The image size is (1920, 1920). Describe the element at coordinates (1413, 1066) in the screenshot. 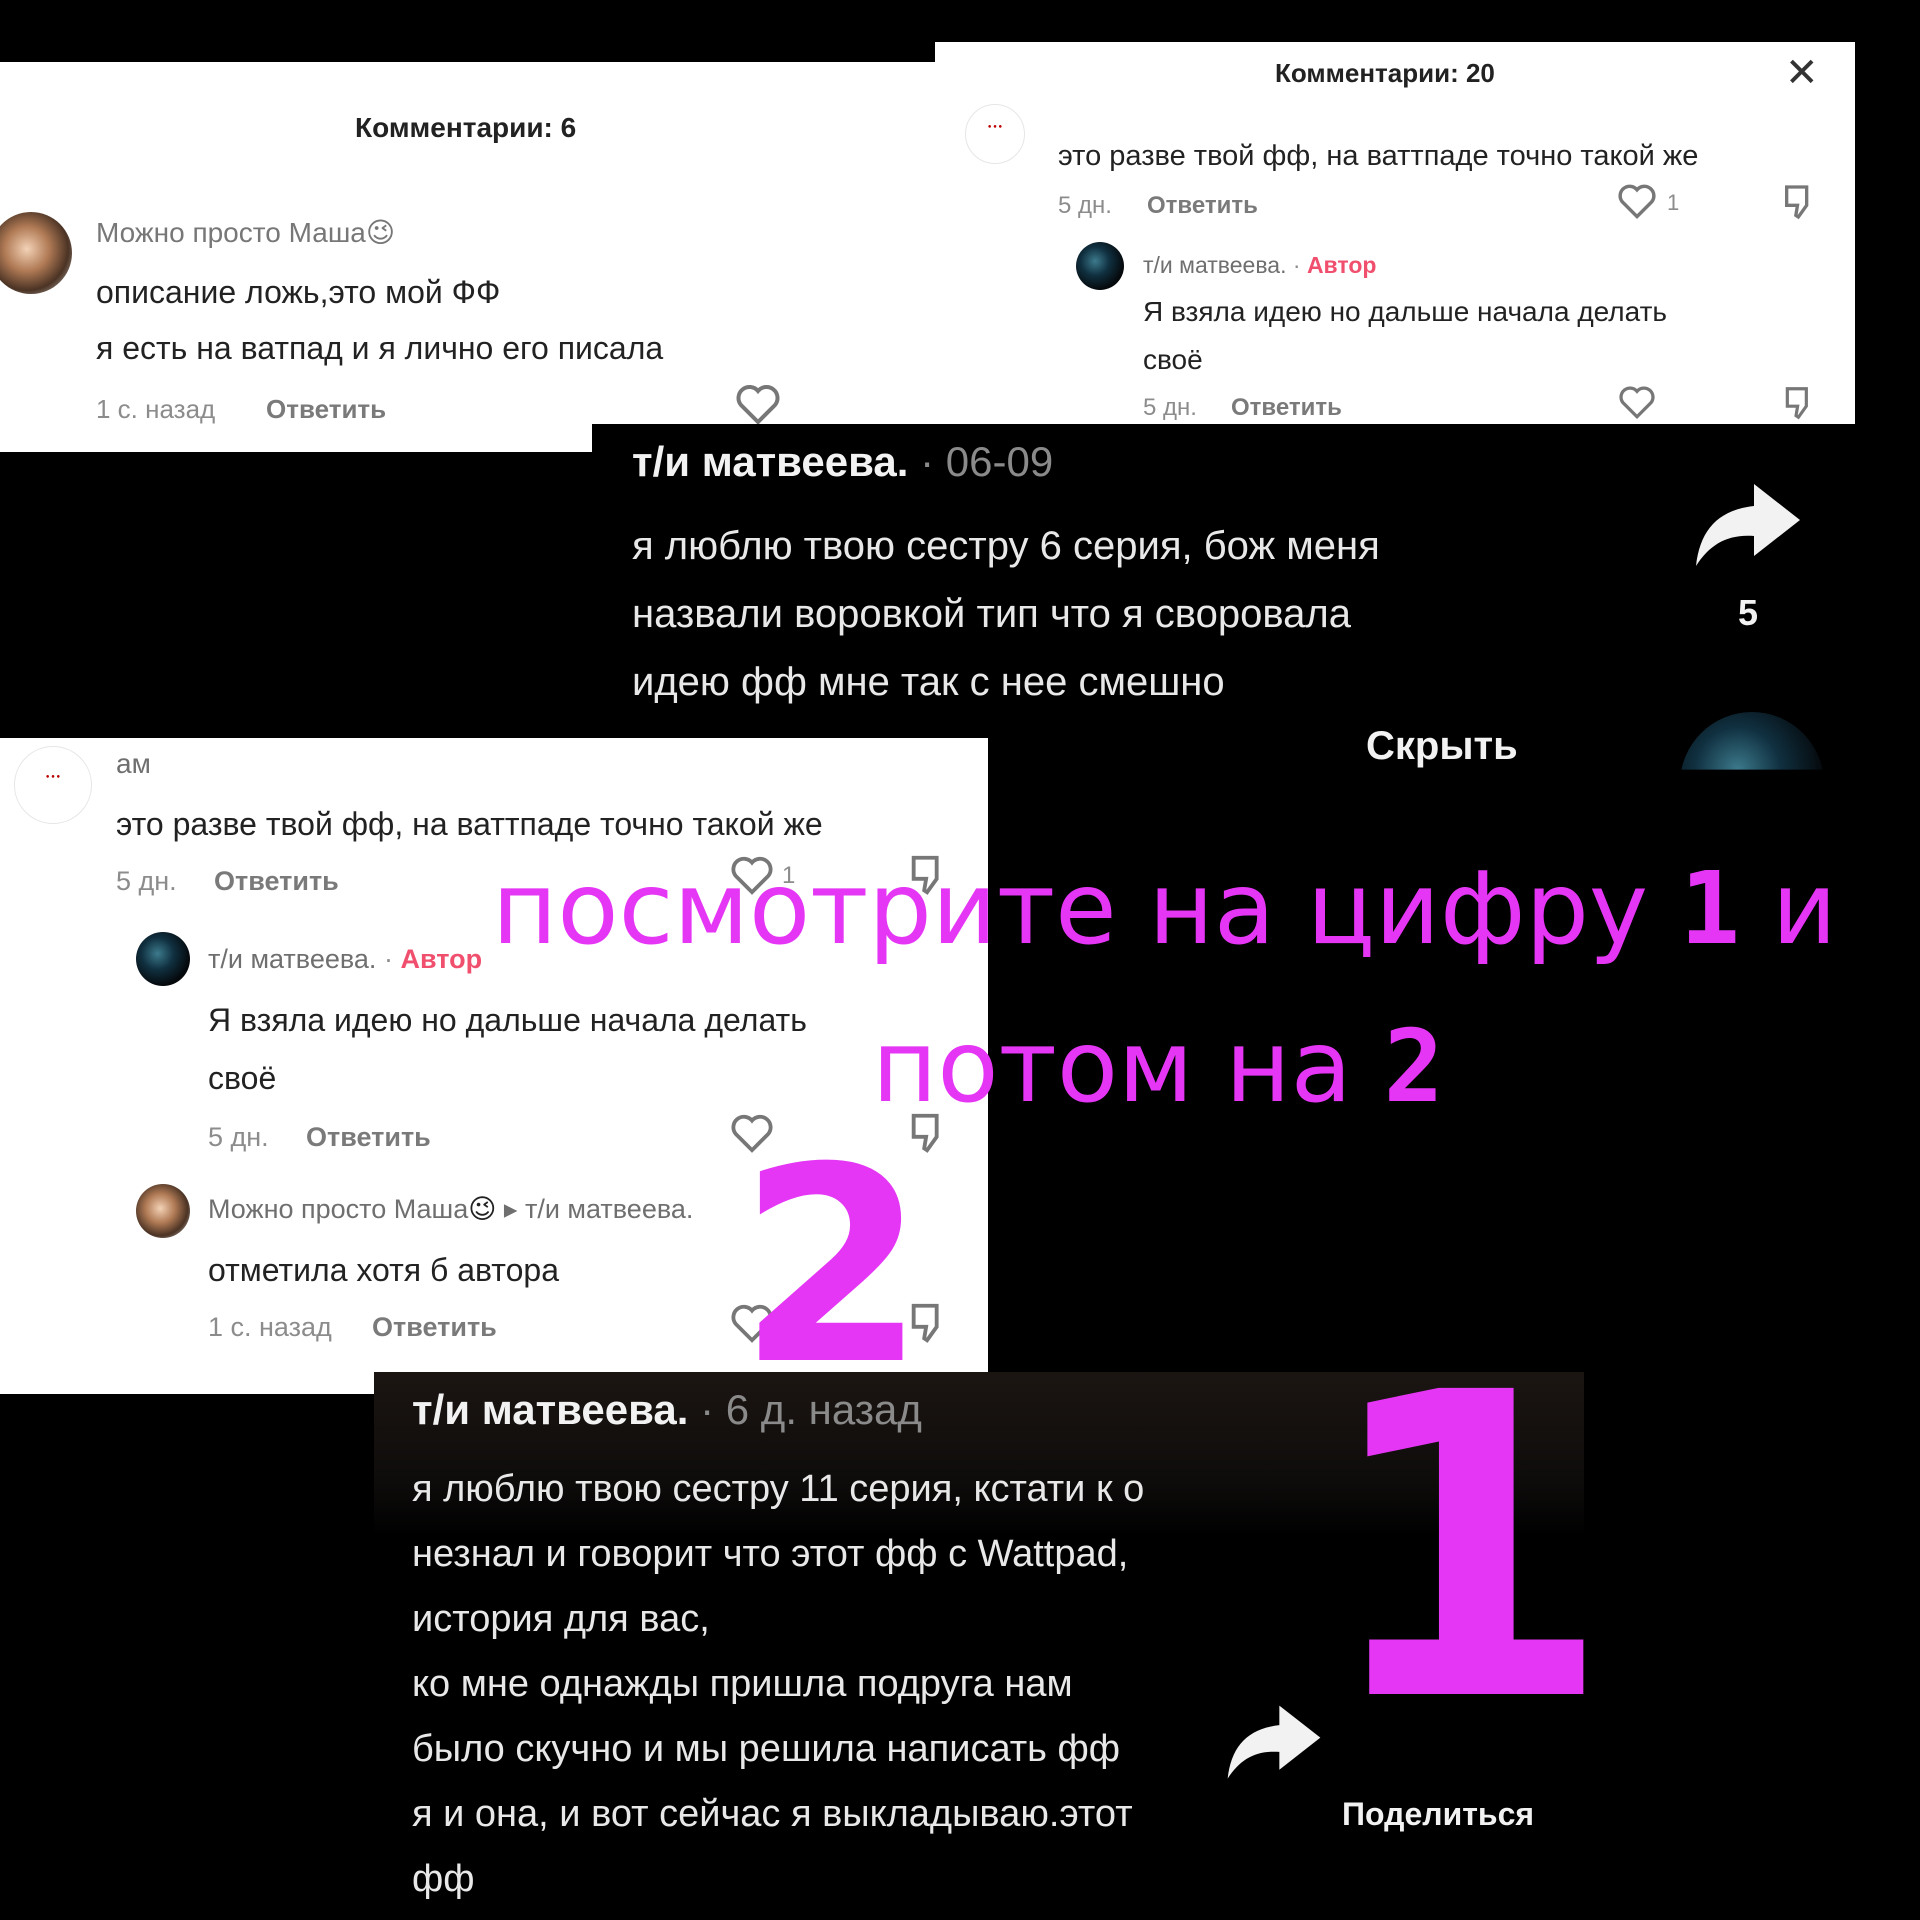

I see `overlay-number: 2` at that location.